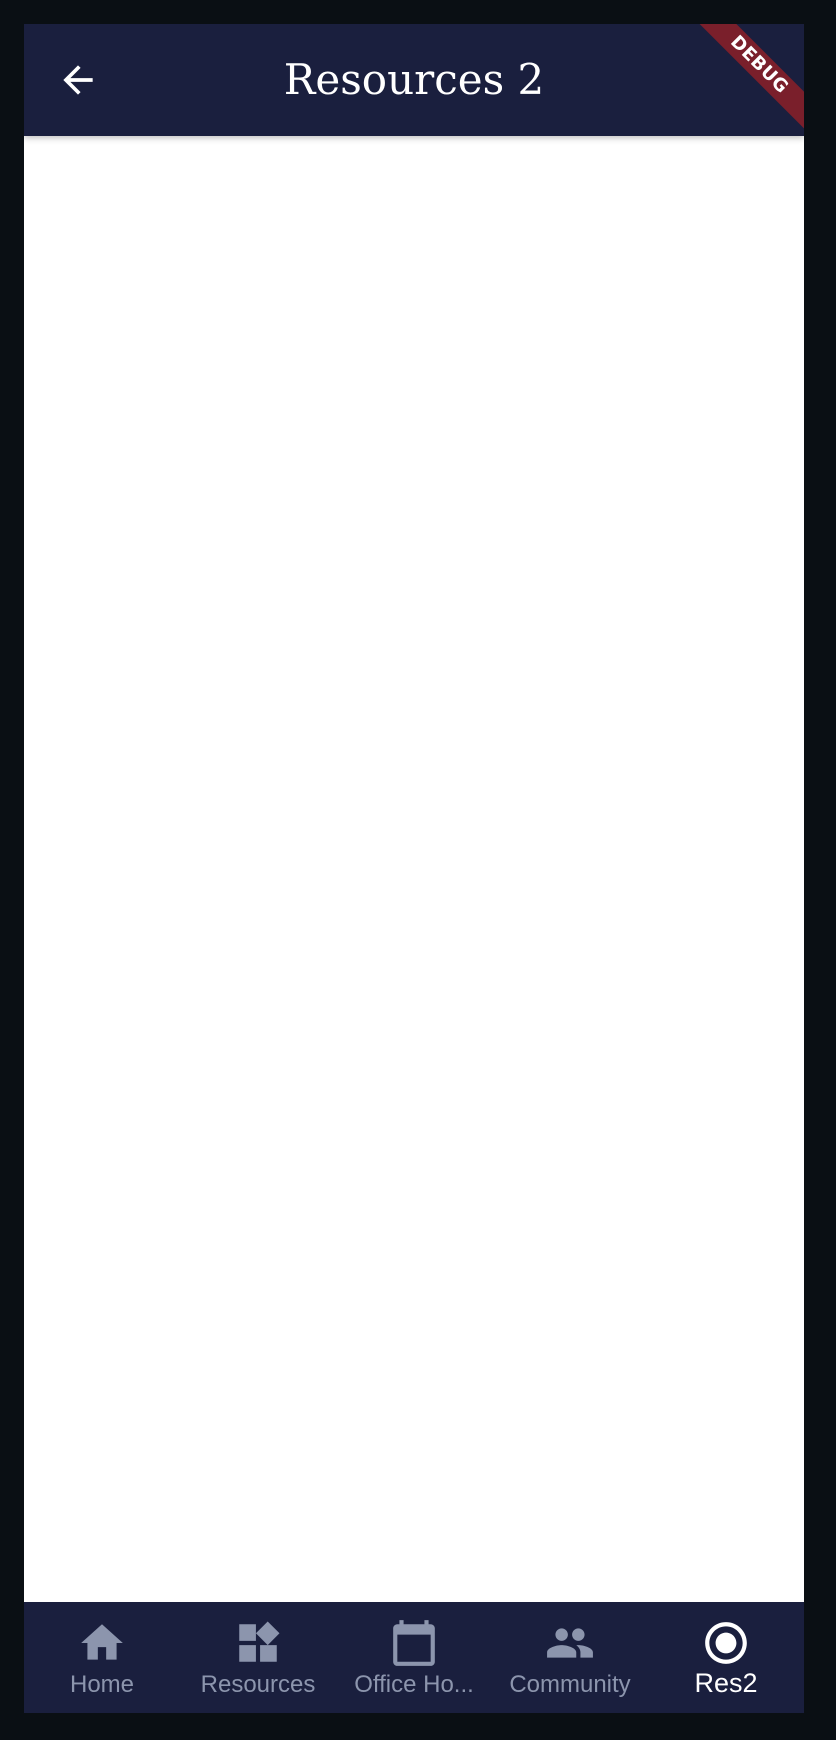 This screenshot has width=836, height=1740. I want to click on nav-item-resources: Resources, so click(258, 1657).